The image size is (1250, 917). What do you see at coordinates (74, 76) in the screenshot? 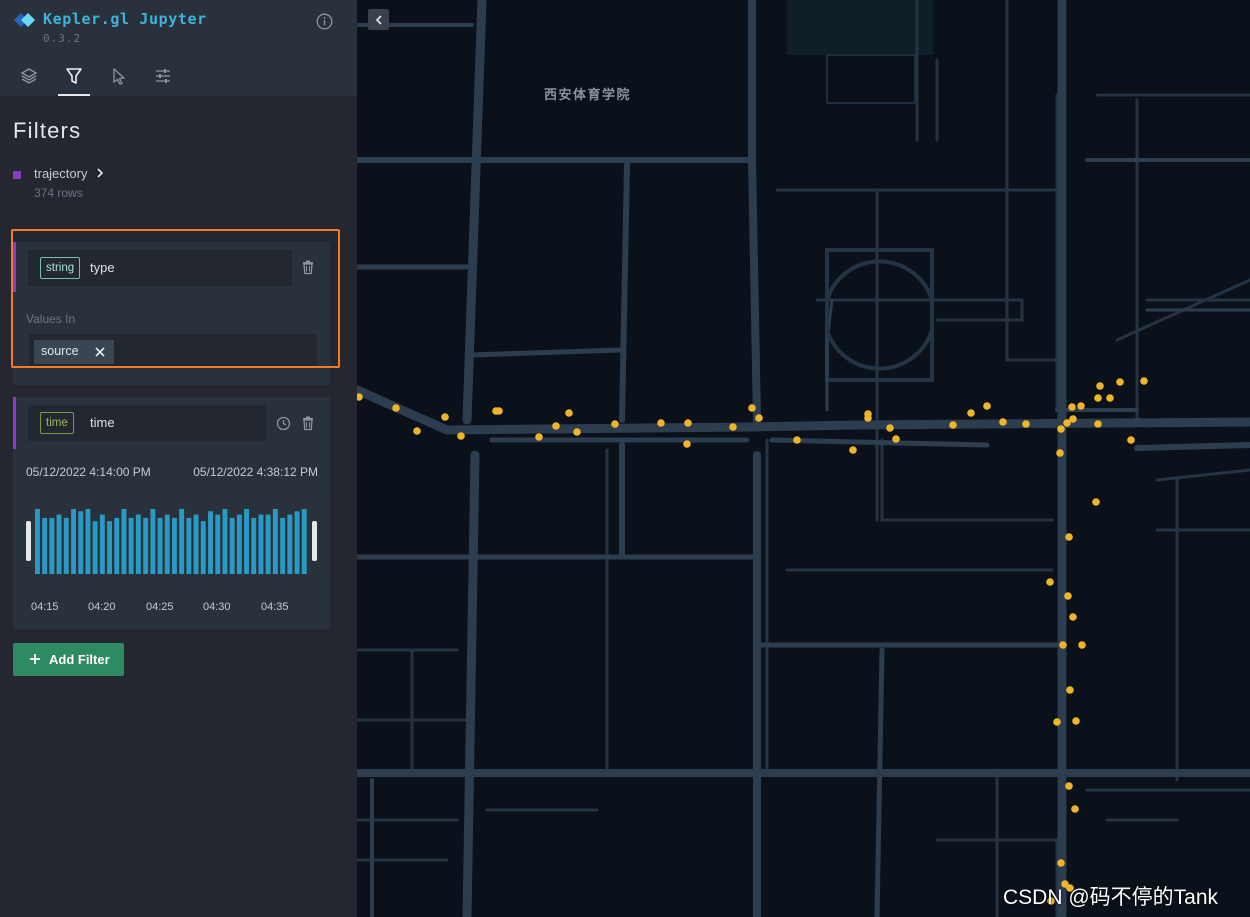
I see `filter-icon` at bounding box center [74, 76].